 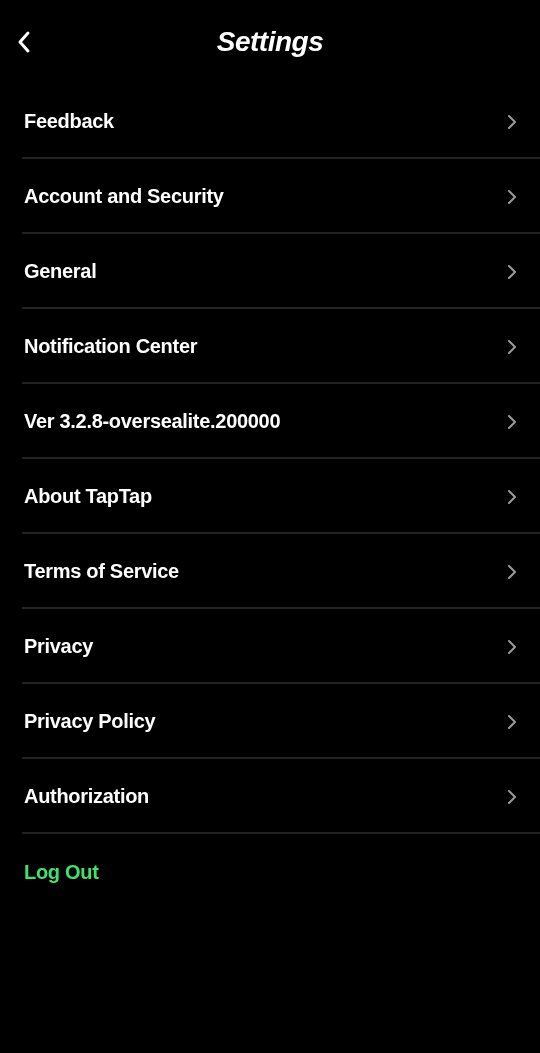 What do you see at coordinates (111, 346) in the screenshot?
I see `settings-item: Notification Center` at bounding box center [111, 346].